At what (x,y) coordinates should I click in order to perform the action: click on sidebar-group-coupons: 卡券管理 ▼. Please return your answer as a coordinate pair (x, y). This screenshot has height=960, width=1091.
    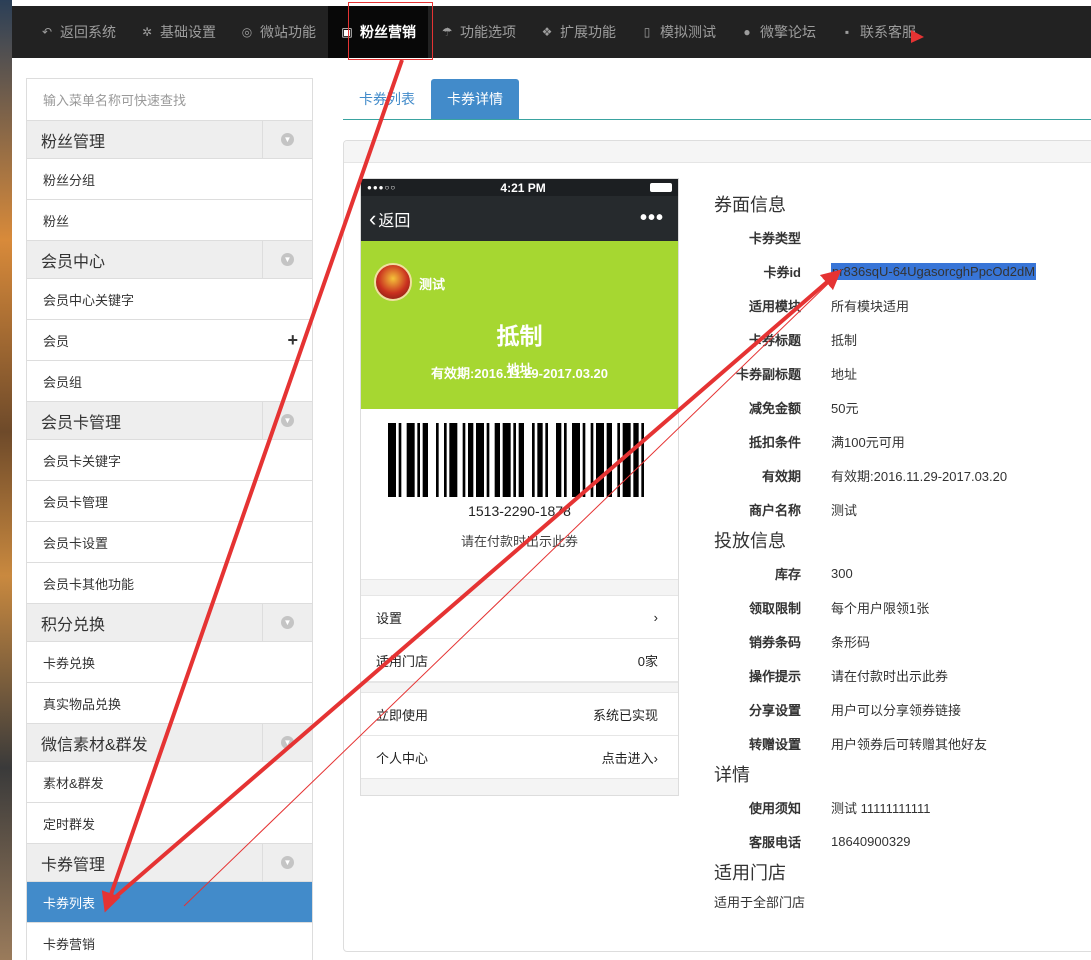
    Looking at the image, I should click on (169, 862).